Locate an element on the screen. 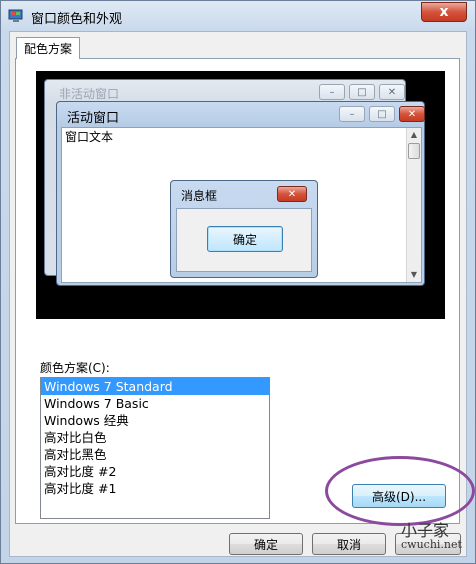  watermark-logo: 小子家 cwuchi.net is located at coordinates (431, 537).